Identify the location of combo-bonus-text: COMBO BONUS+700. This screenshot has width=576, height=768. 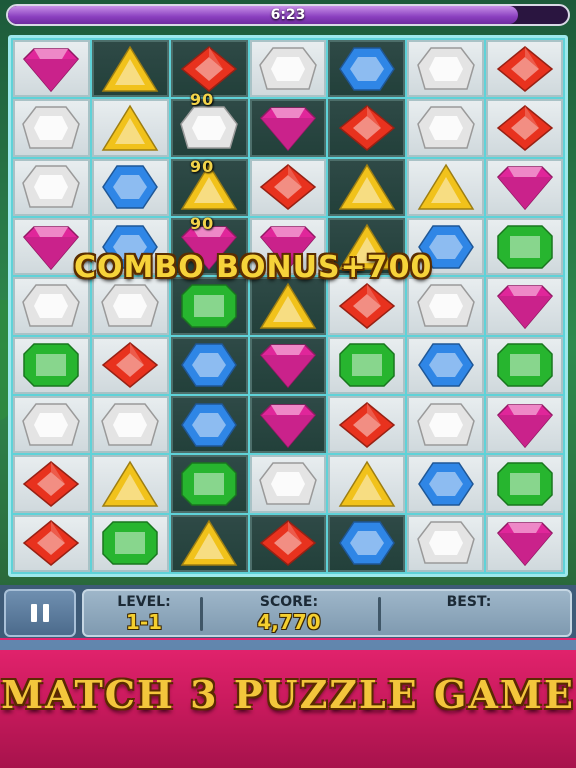
(253, 267).